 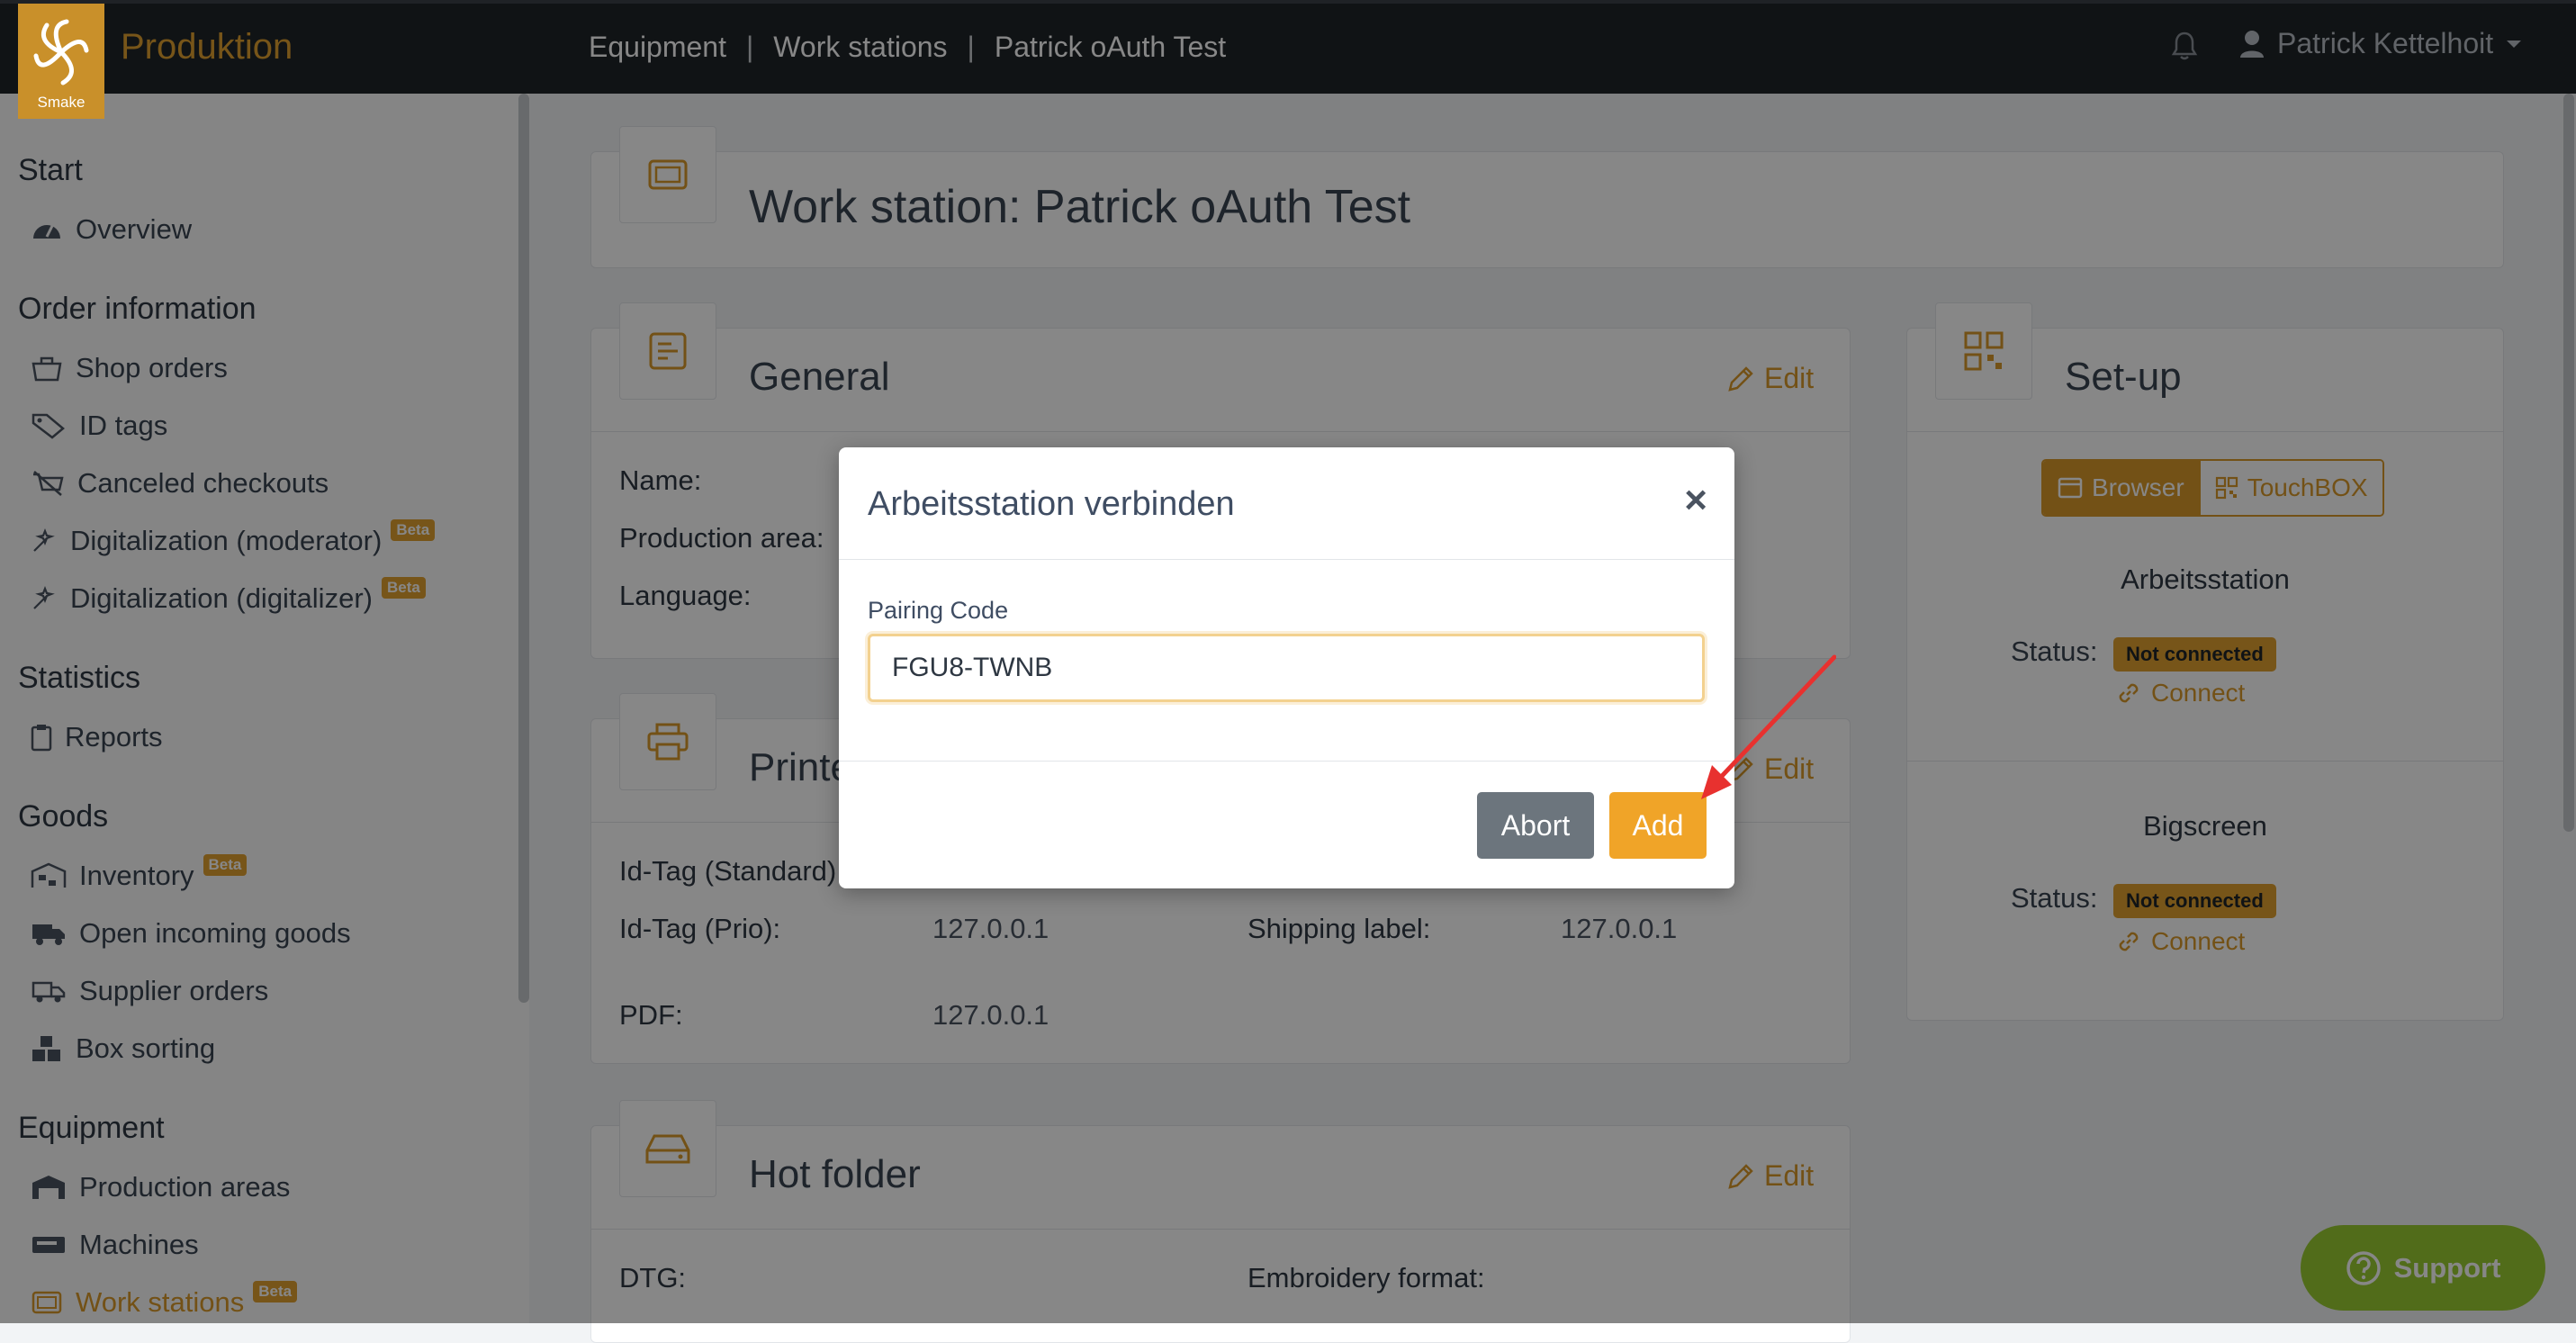 I want to click on smake-logo: Smake, so click(x=61, y=61).